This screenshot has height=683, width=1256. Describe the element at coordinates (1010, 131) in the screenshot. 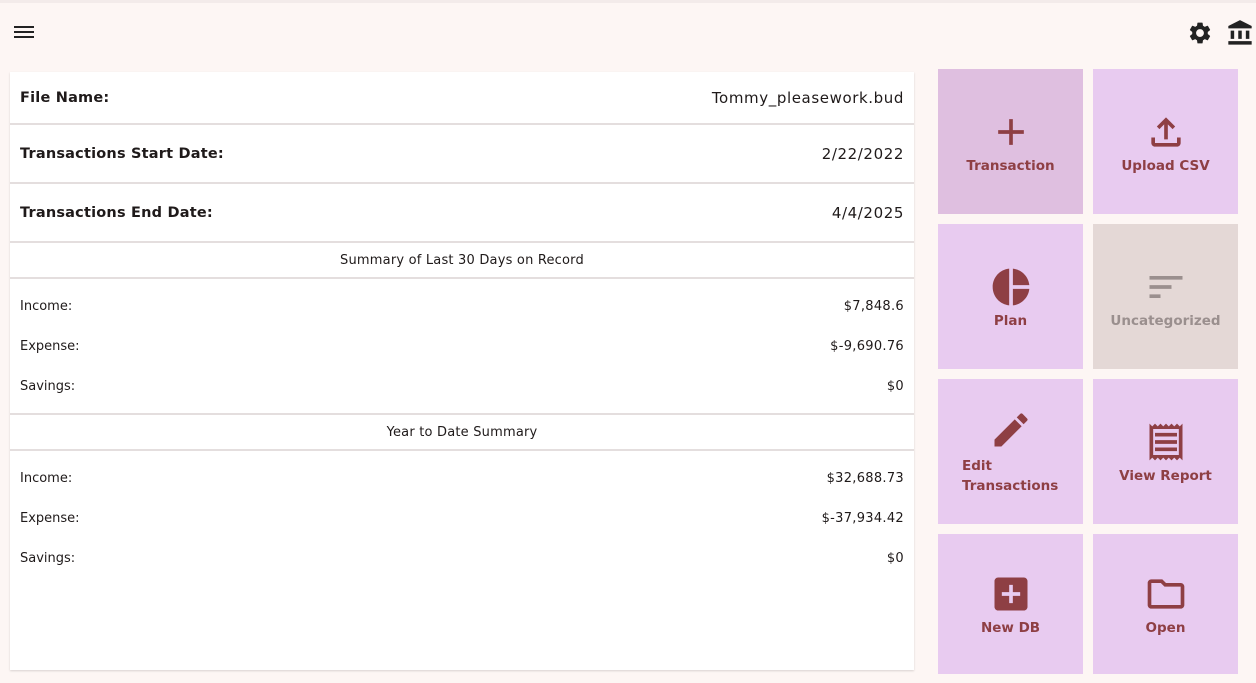

I see `plus-icon` at that location.